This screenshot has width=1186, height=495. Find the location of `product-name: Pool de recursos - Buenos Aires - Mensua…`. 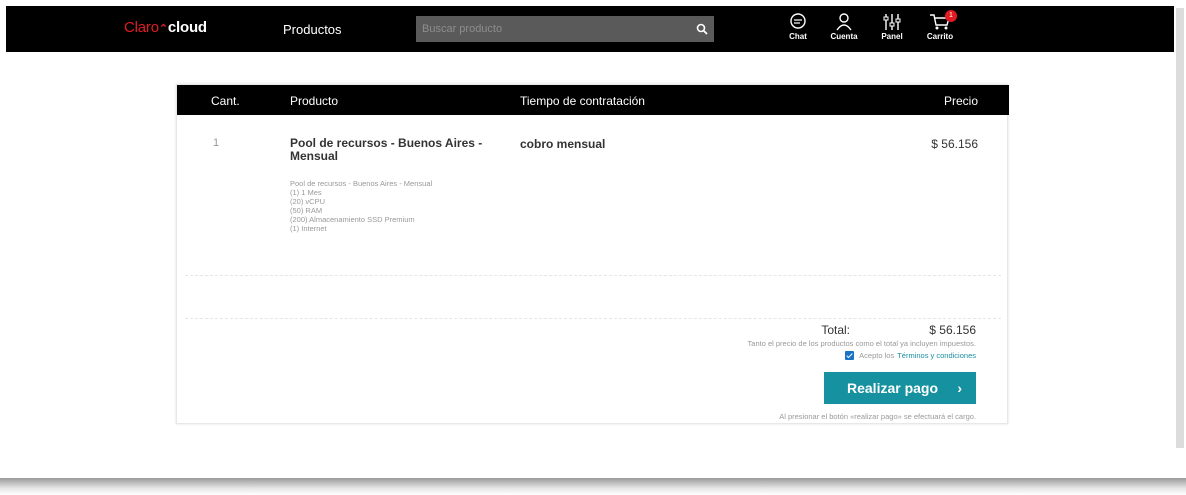

product-name: Pool de recursos - Buenos Aires - Mensua… is located at coordinates (386, 149).